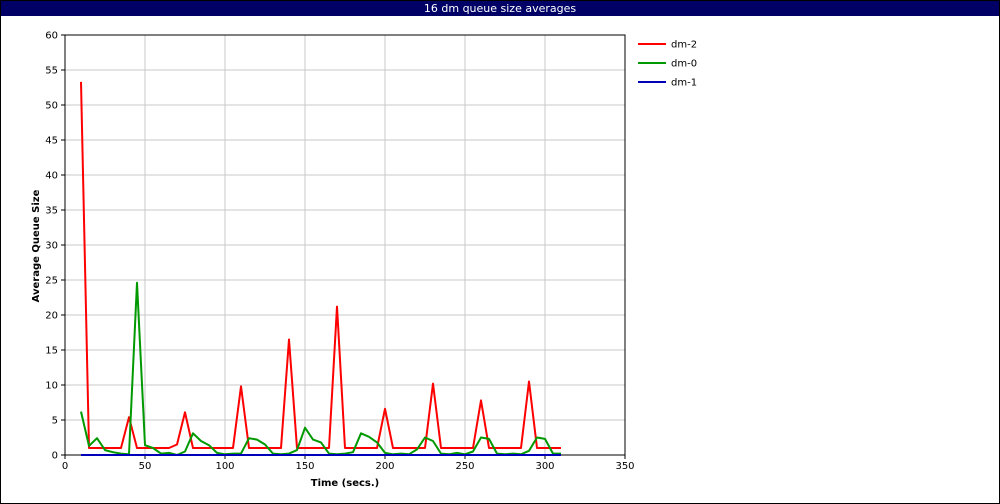  I want to click on y-tick-label: 50, so click(51, 106).